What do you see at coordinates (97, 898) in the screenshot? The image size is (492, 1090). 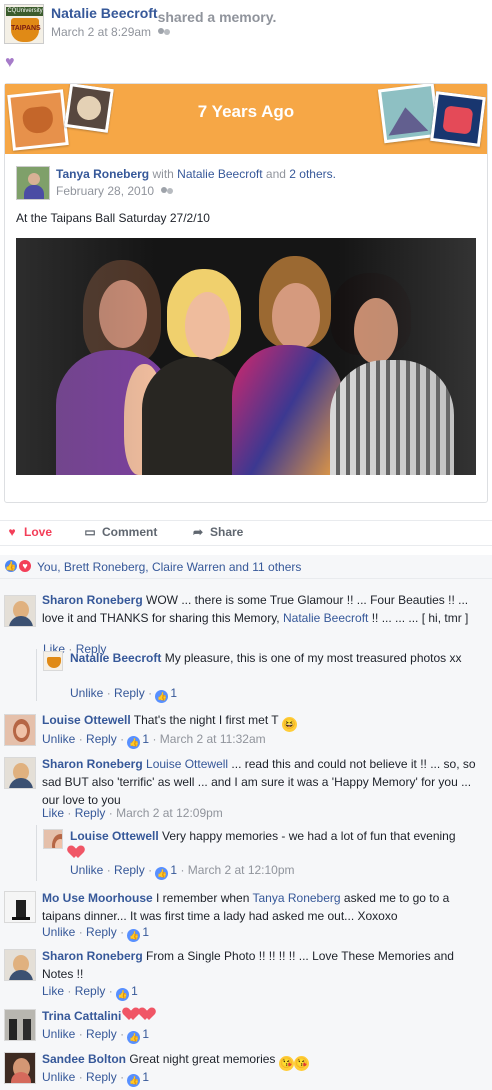 I see `commenter-name: Mo Use Moorhouse` at bounding box center [97, 898].